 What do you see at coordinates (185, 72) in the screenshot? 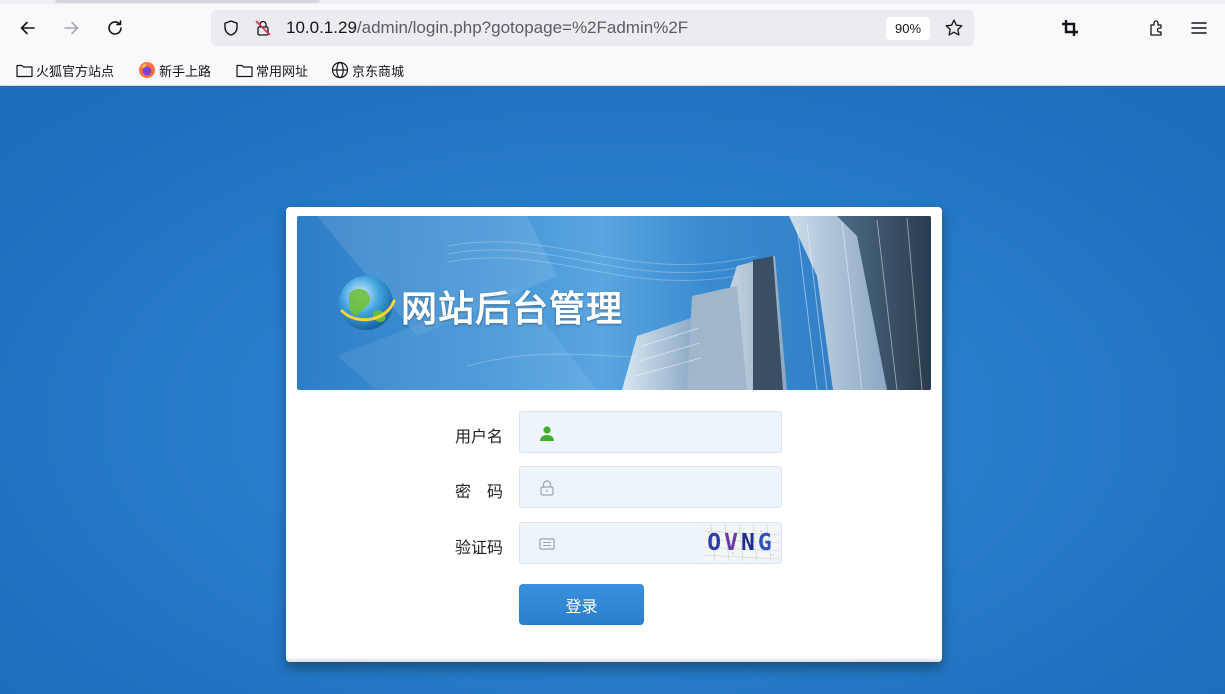
I see `bookmark-label: 新手上路` at bounding box center [185, 72].